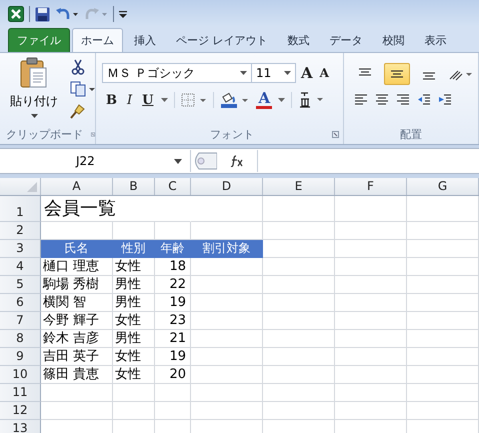  I want to click on clipboard-icon, so click(34, 73).